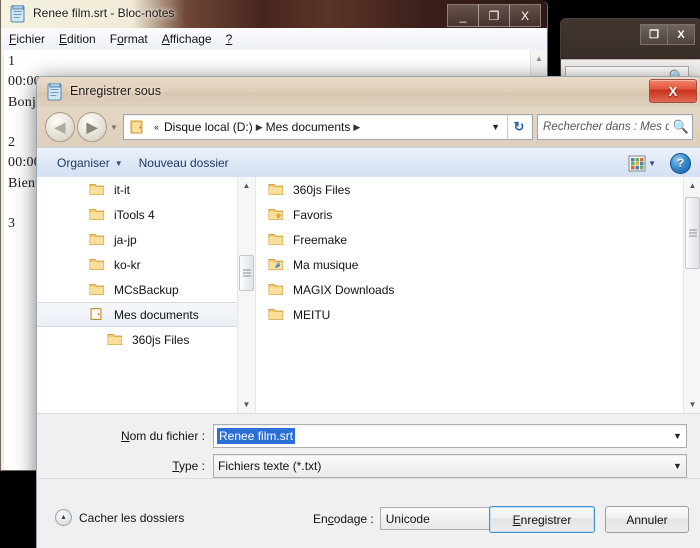 This screenshot has width=700, height=548. What do you see at coordinates (60, 127) in the screenshot?
I see `back-button: ◀` at bounding box center [60, 127].